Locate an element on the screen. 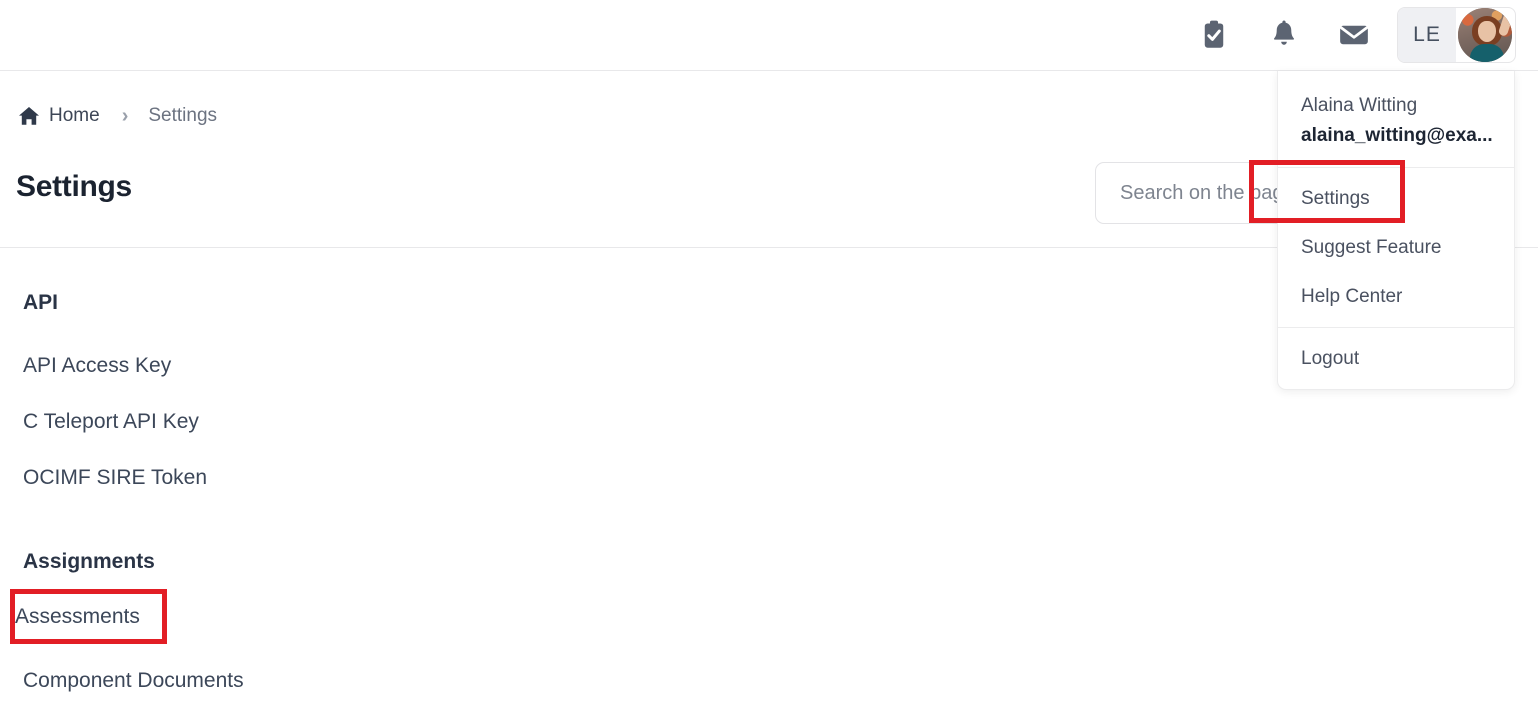 The image size is (1538, 707). page-title: Settings is located at coordinates (74, 186).